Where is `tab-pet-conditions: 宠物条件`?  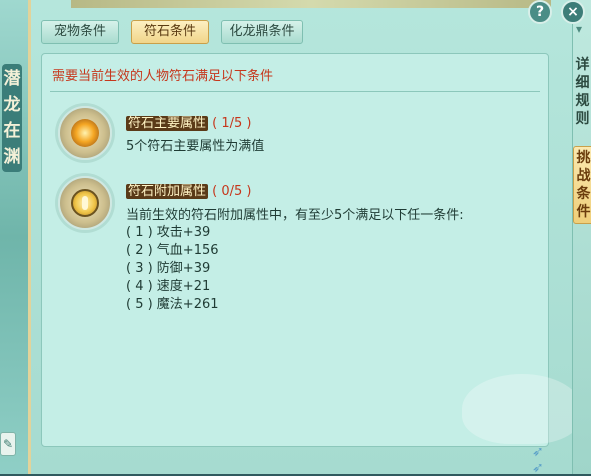 tab-pet-conditions: 宠物条件 is located at coordinates (80, 32).